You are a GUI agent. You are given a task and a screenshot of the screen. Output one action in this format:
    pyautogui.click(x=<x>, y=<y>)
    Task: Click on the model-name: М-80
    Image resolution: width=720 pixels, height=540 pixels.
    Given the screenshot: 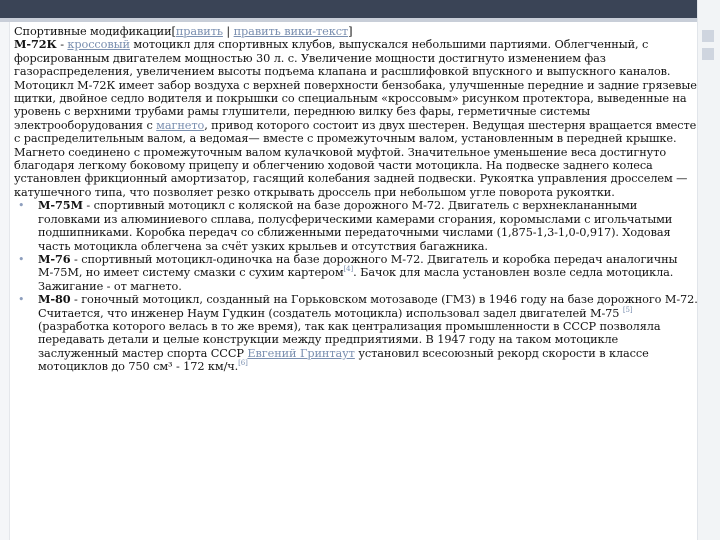 What is the action you would take?
    pyautogui.click(x=54, y=299)
    